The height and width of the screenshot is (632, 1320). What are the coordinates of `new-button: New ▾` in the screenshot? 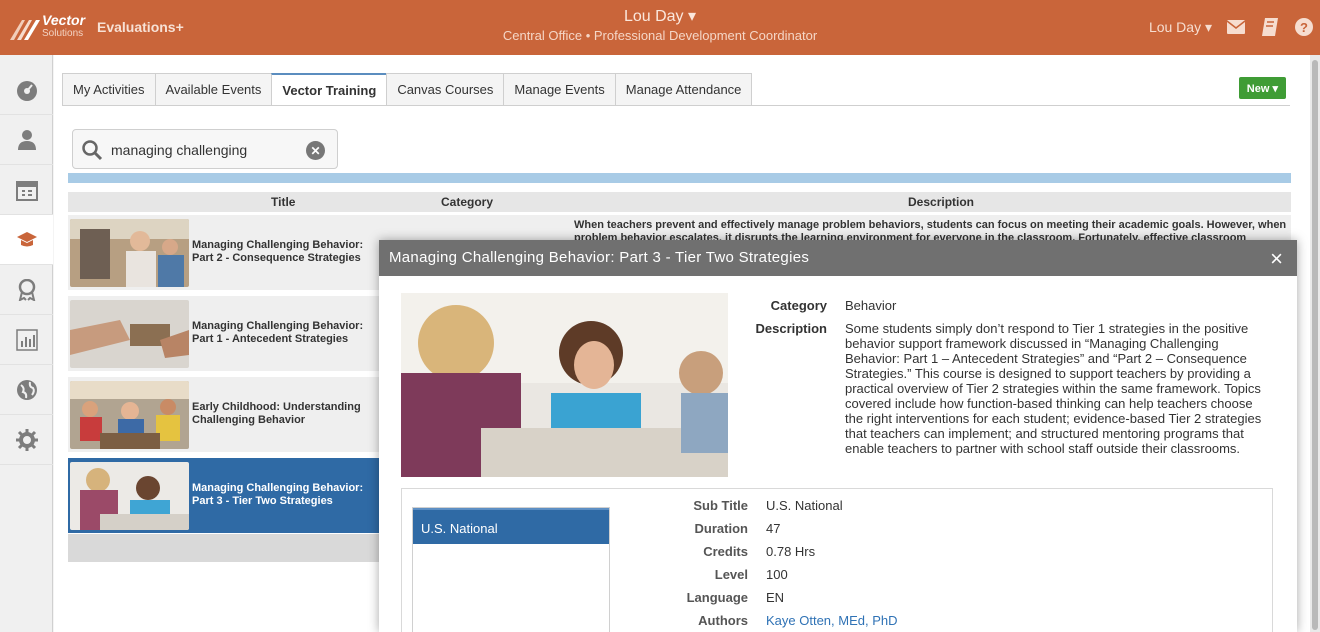 It's located at (1262, 88).